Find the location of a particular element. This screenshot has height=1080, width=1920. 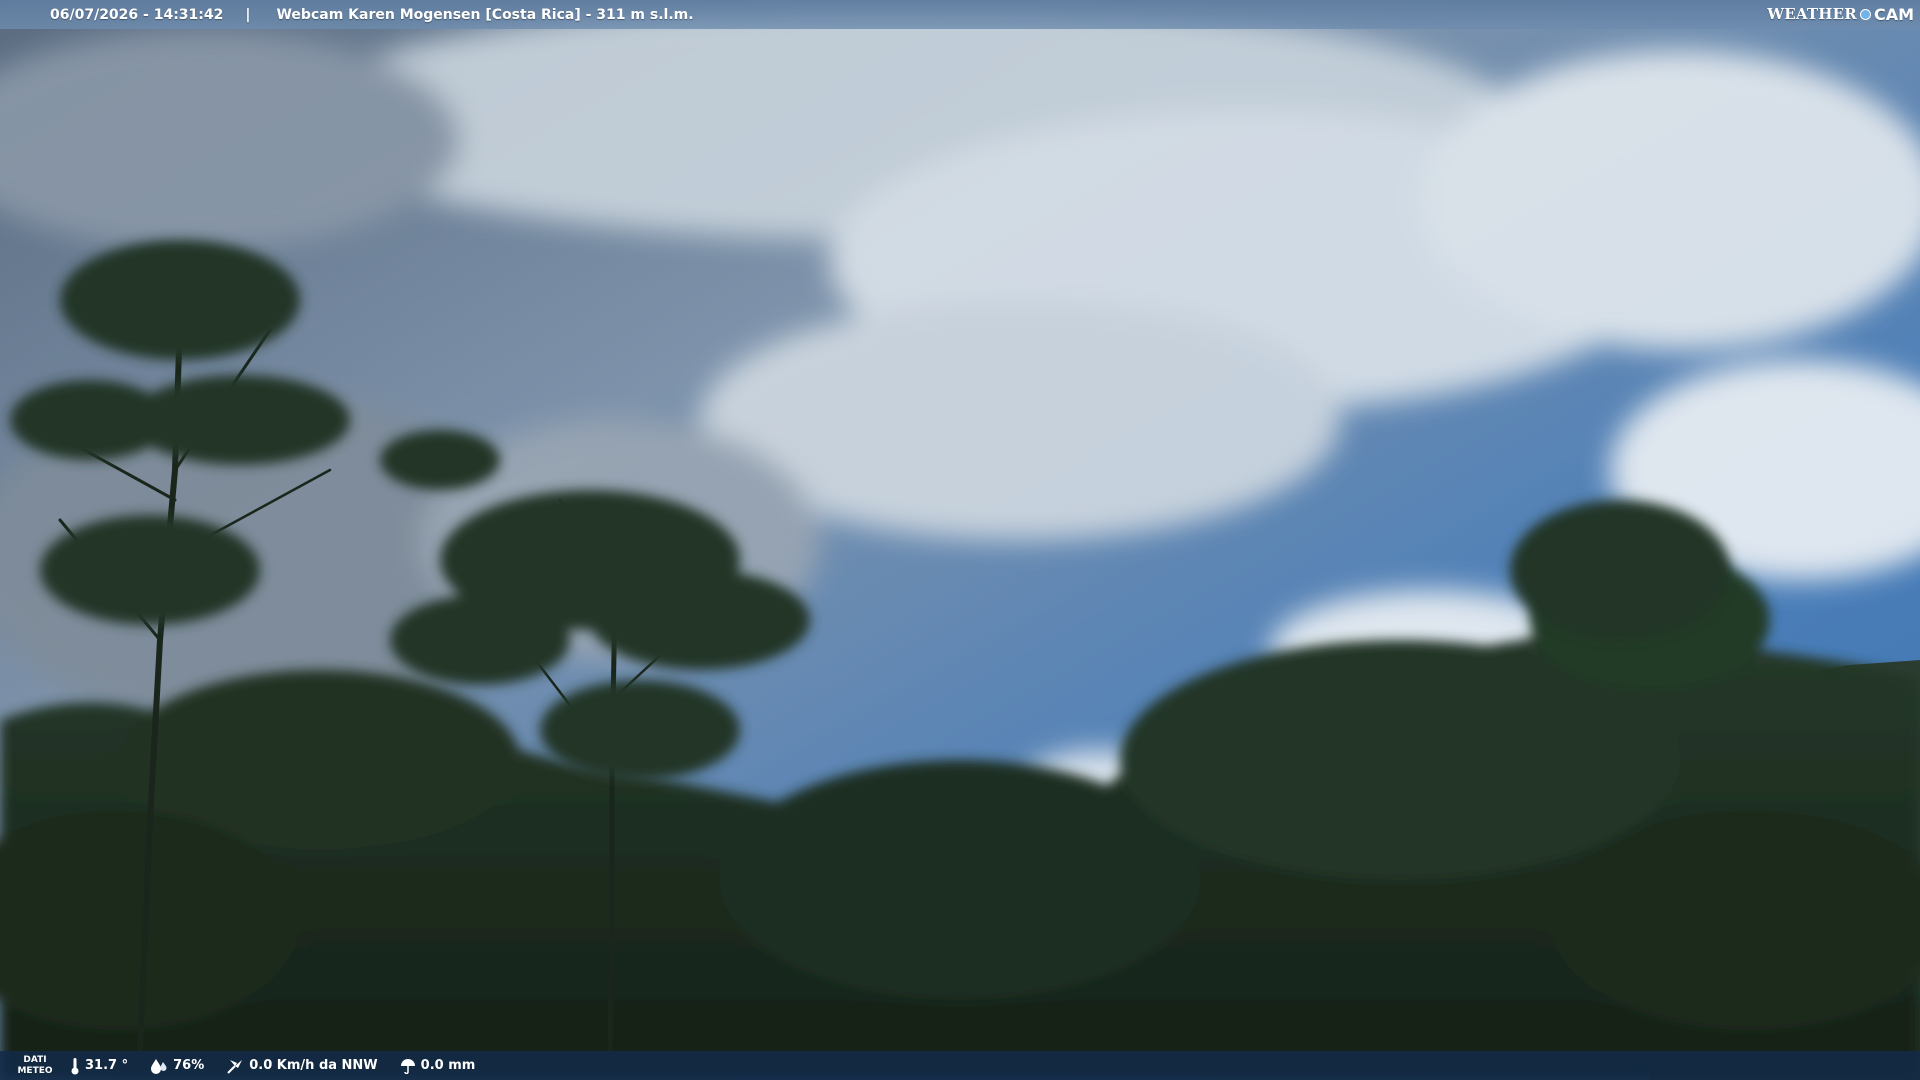

humidity-drop-icon is located at coordinates (159, 1066).